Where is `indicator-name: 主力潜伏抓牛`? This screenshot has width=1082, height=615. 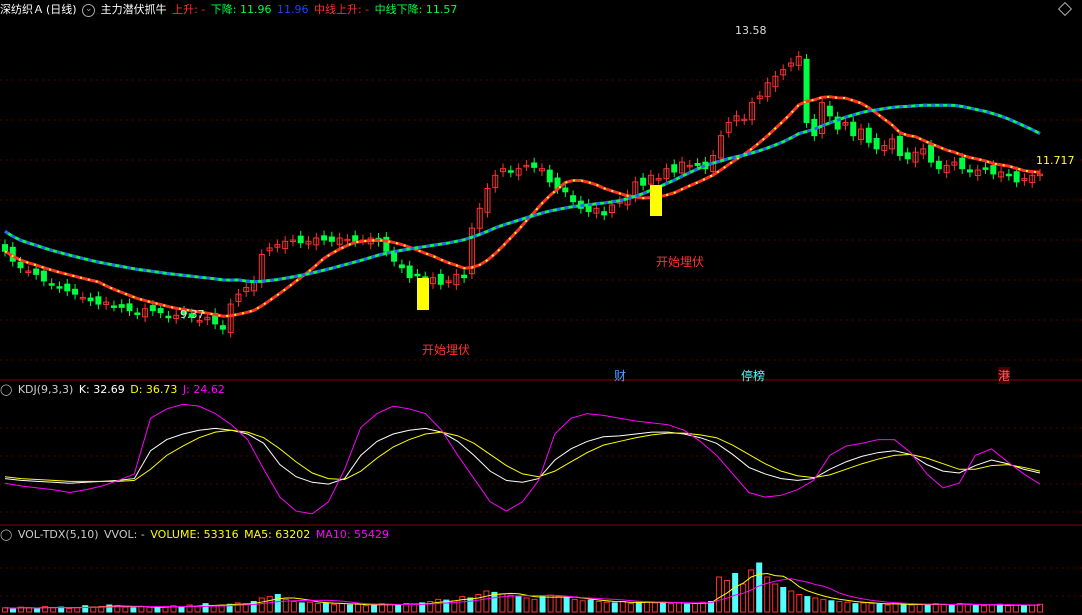
indicator-name: 主力潜伏抓牛 is located at coordinates (133, 9).